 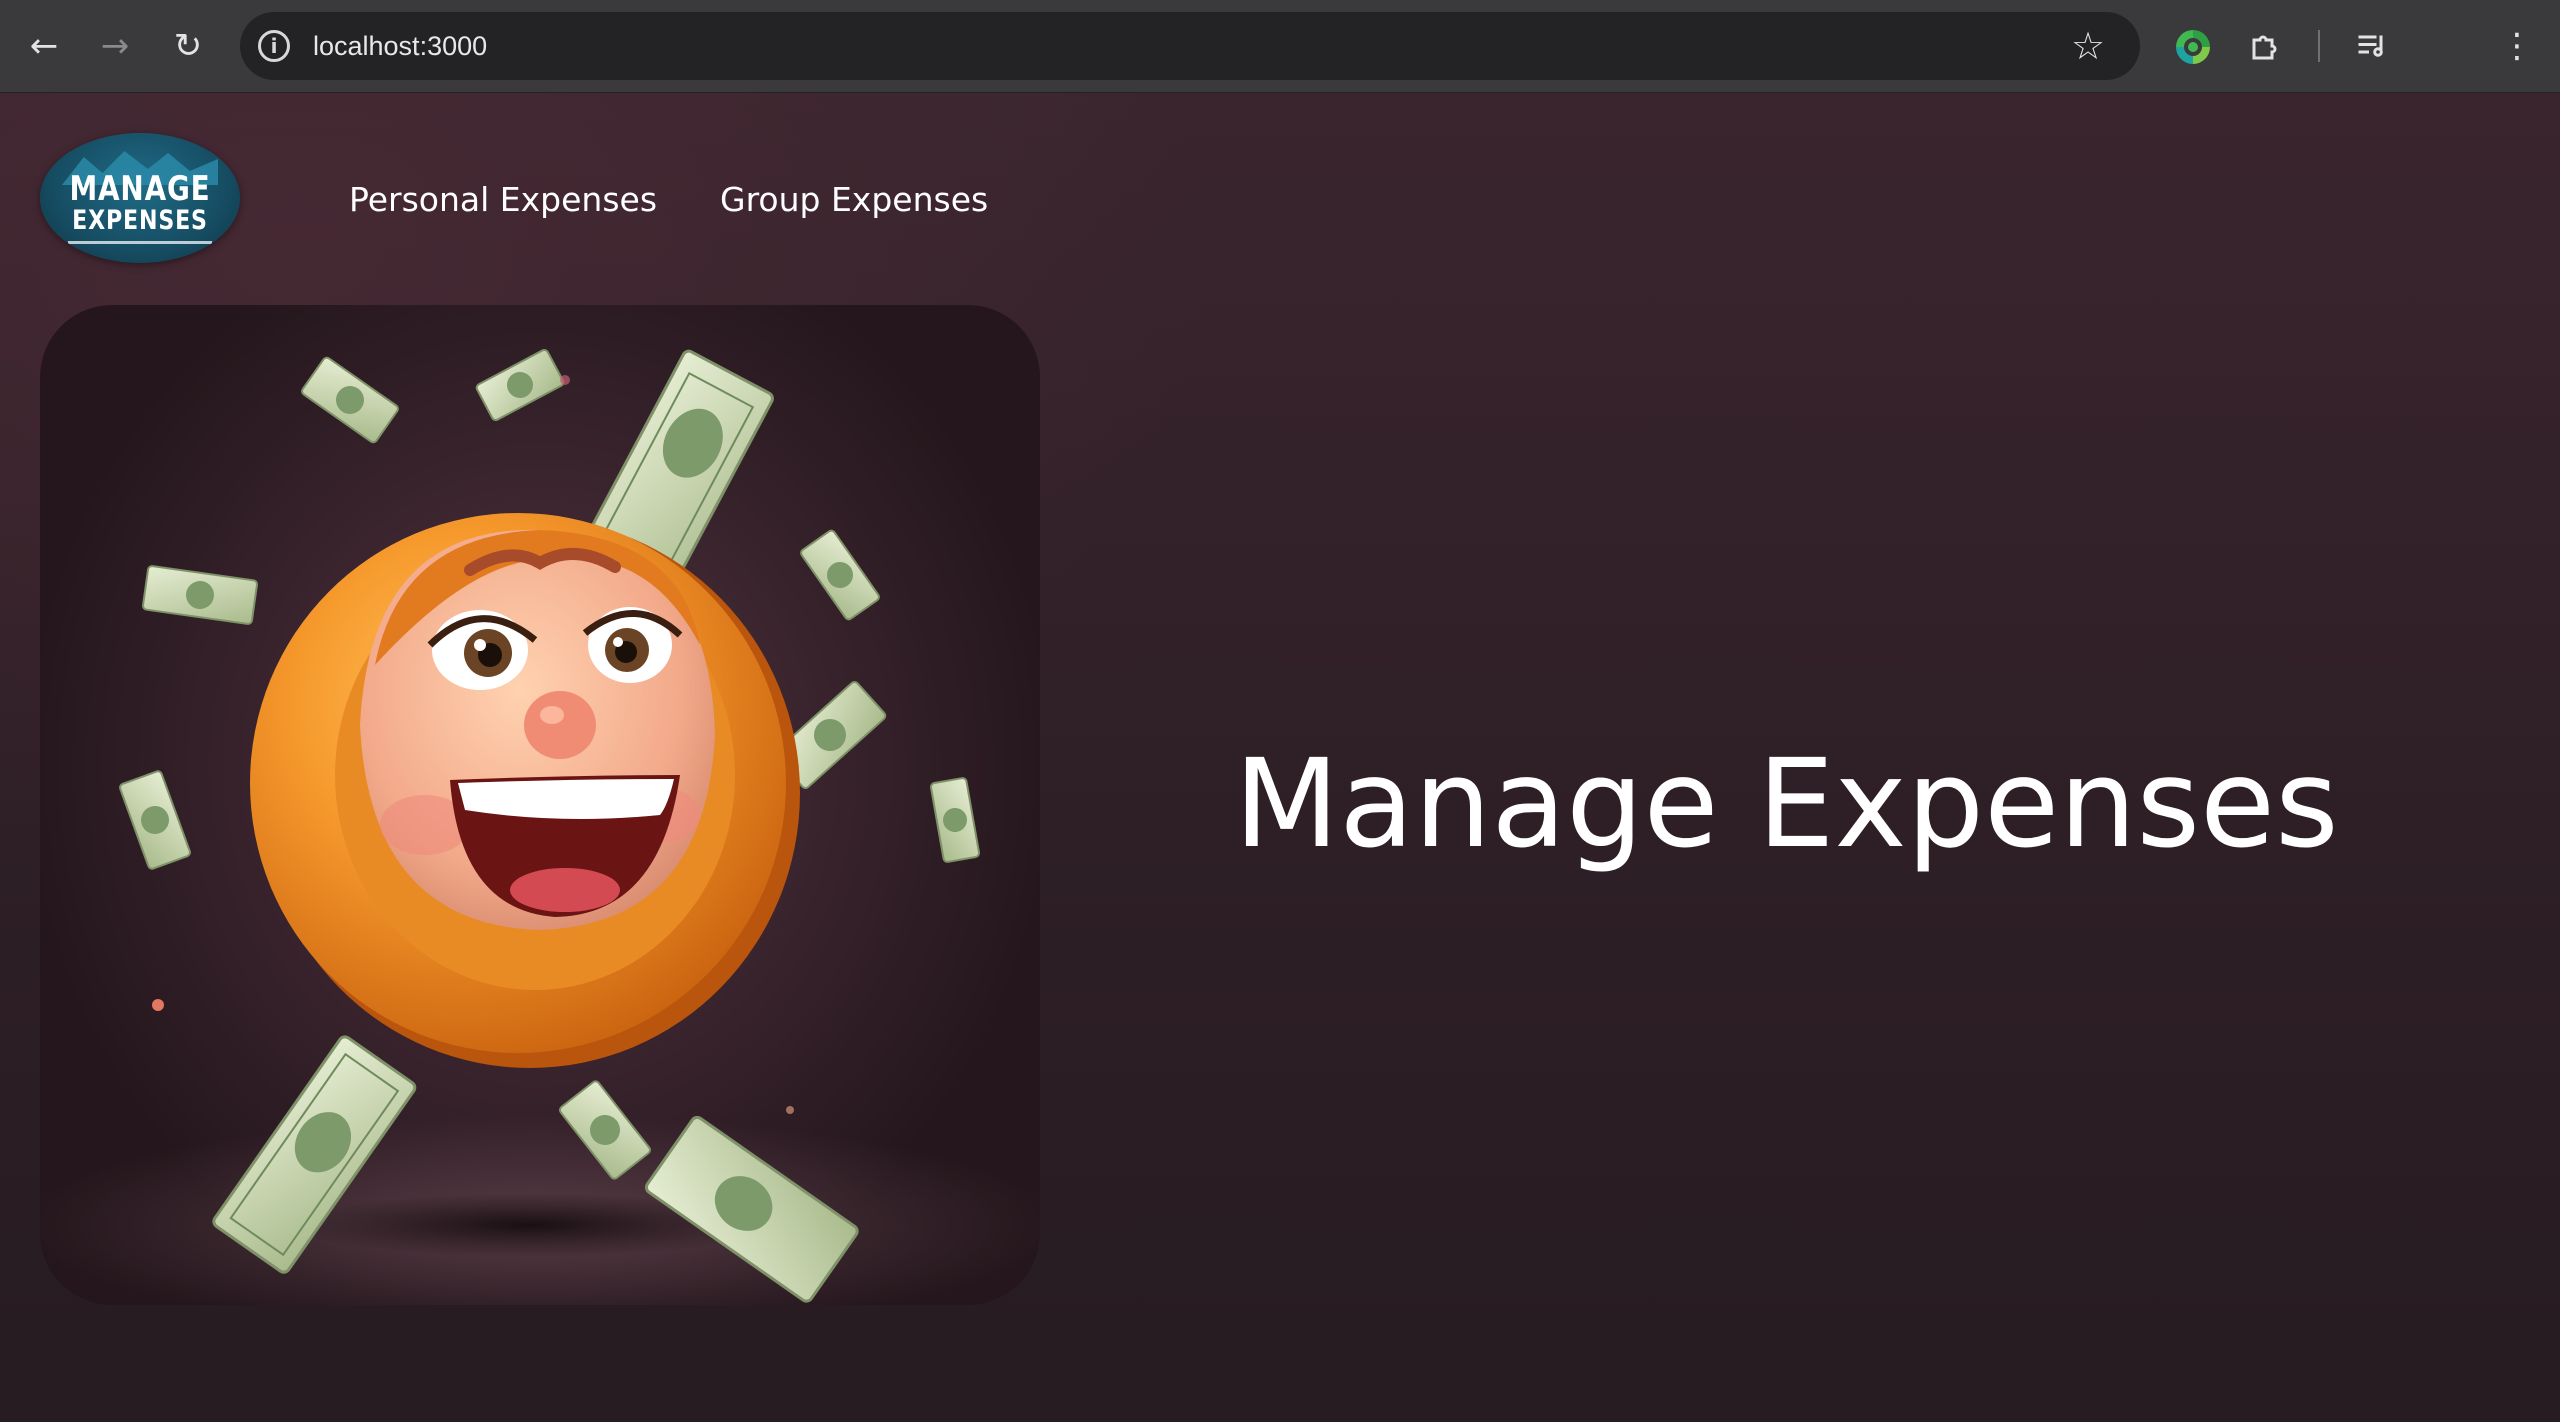 What do you see at coordinates (140, 242) in the screenshot?
I see `logo-underline` at bounding box center [140, 242].